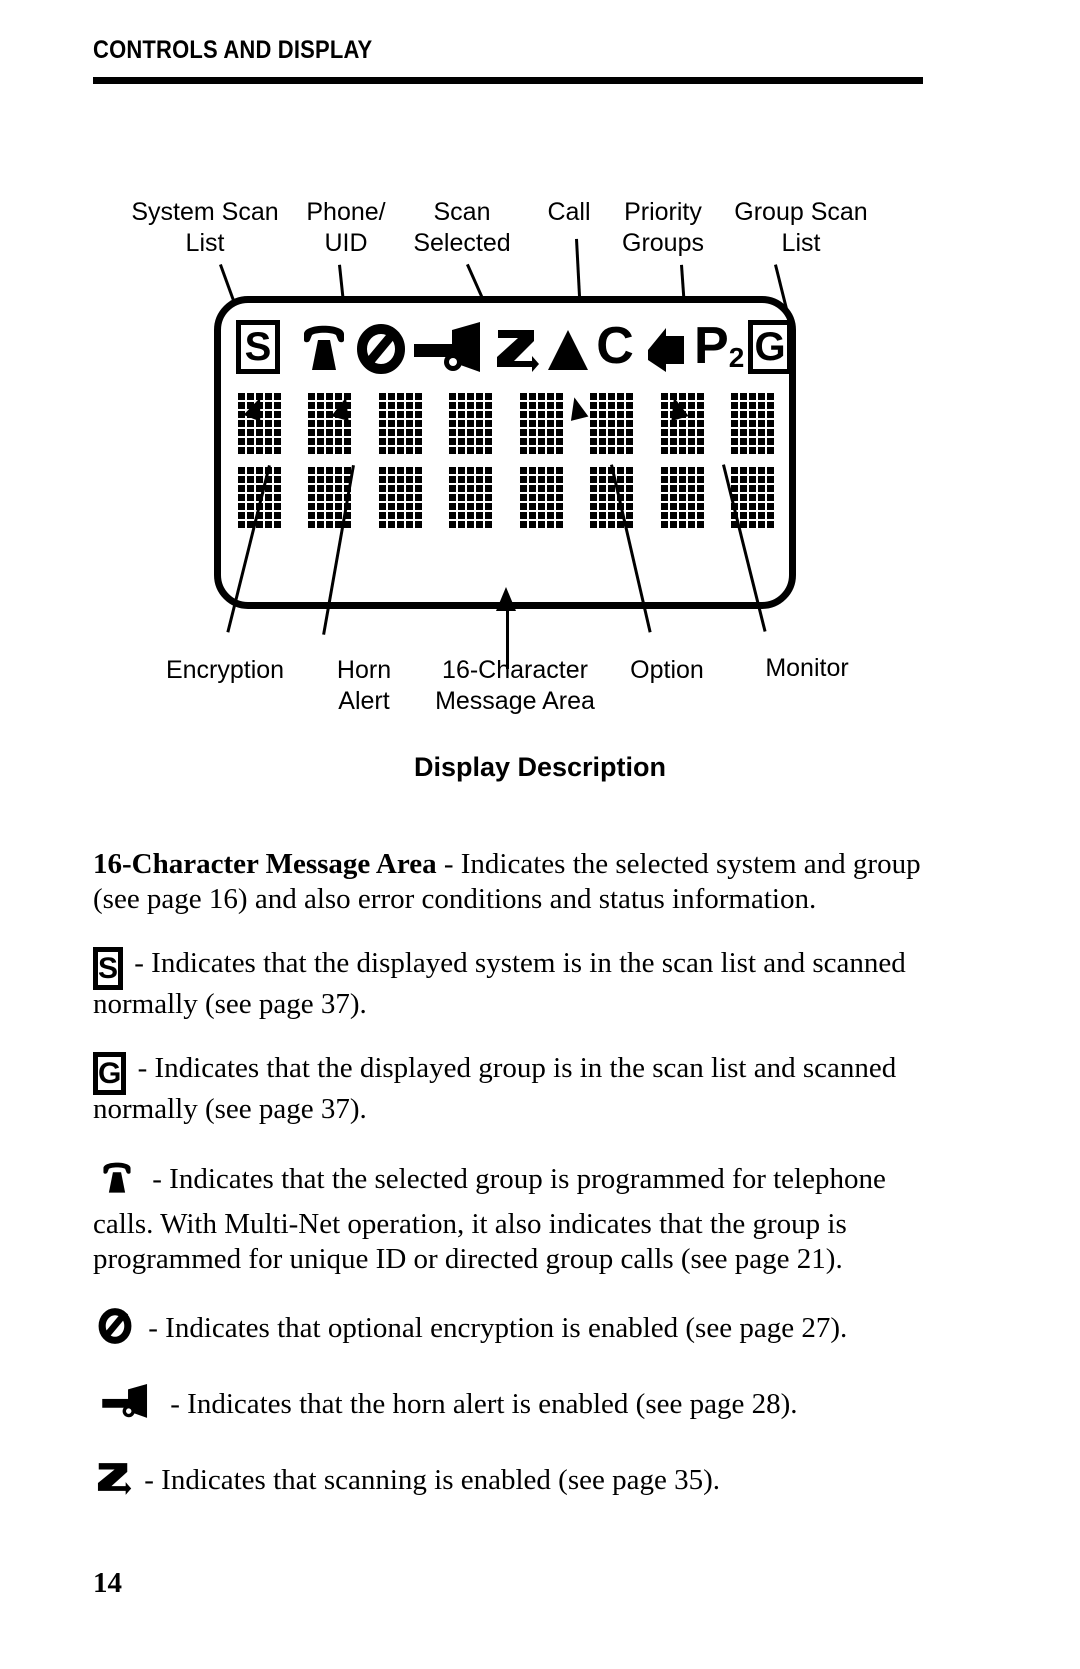 The width and height of the screenshot is (1080, 1669). Describe the element at coordinates (506, 599) in the screenshot. I see `arrowhead-message-area` at that location.